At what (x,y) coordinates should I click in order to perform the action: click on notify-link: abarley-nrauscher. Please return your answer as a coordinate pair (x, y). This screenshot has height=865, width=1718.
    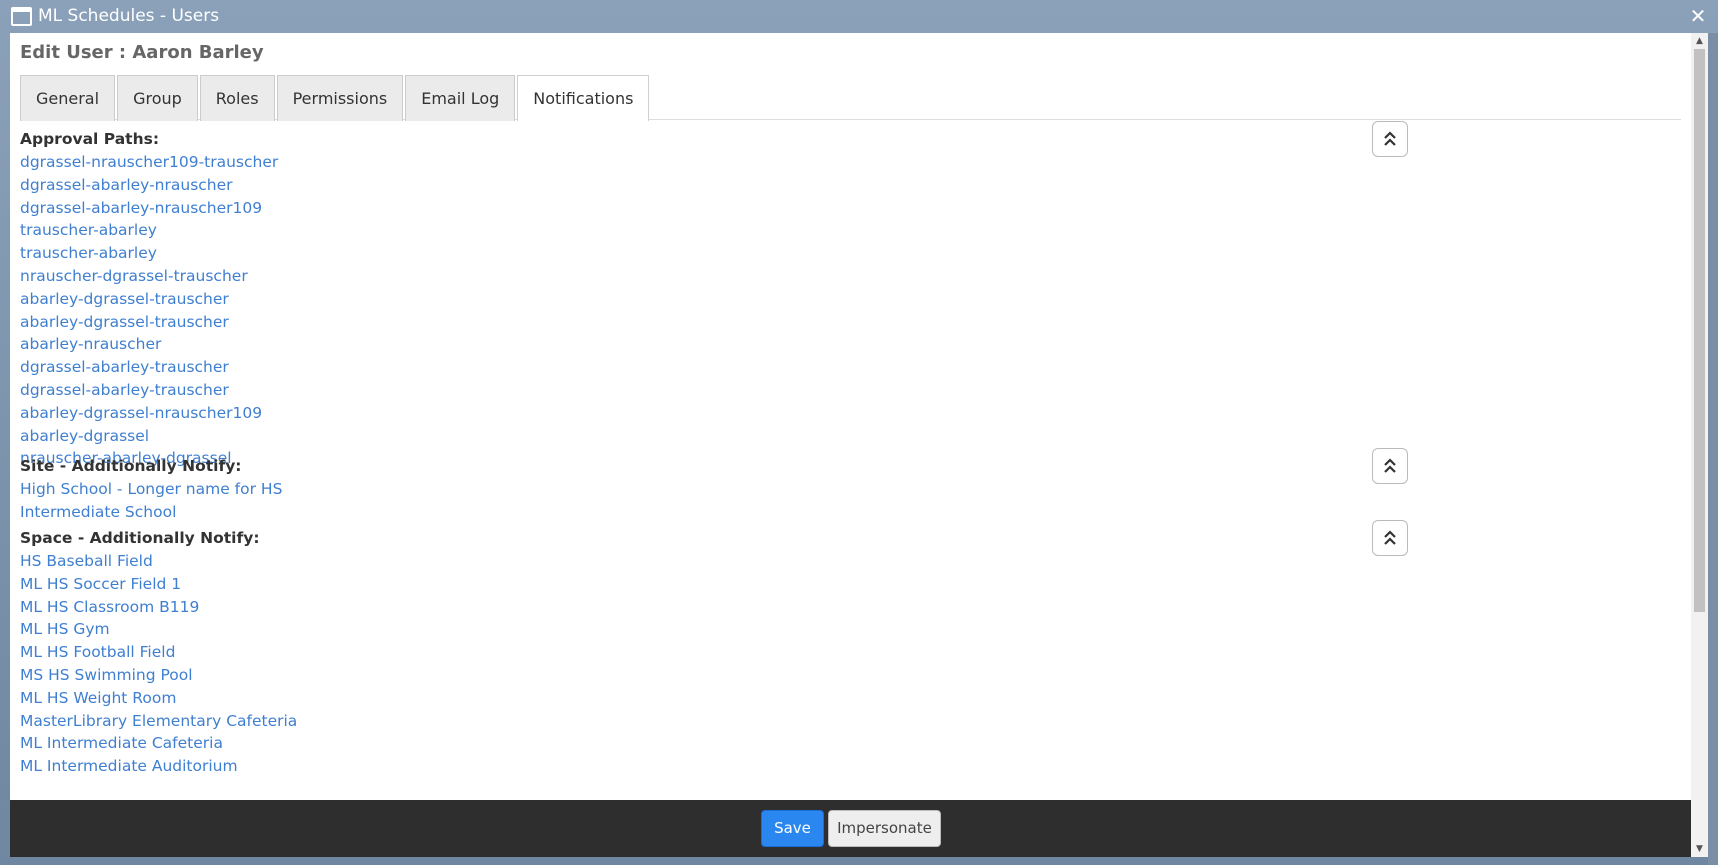
    Looking at the image, I should click on (710, 344).